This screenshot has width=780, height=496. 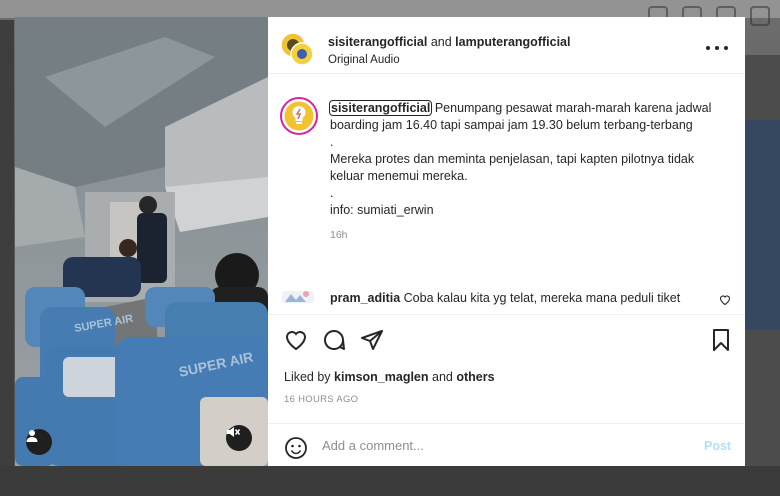 I want to click on more-options-button, so click(x=717, y=48).